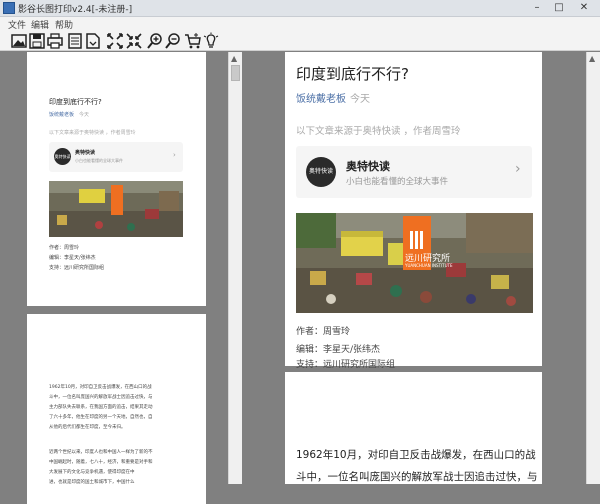 The image size is (600, 504). Describe the element at coordinates (235, 268) in the screenshot. I see `thumbnail-scrollbar: ▲` at that location.